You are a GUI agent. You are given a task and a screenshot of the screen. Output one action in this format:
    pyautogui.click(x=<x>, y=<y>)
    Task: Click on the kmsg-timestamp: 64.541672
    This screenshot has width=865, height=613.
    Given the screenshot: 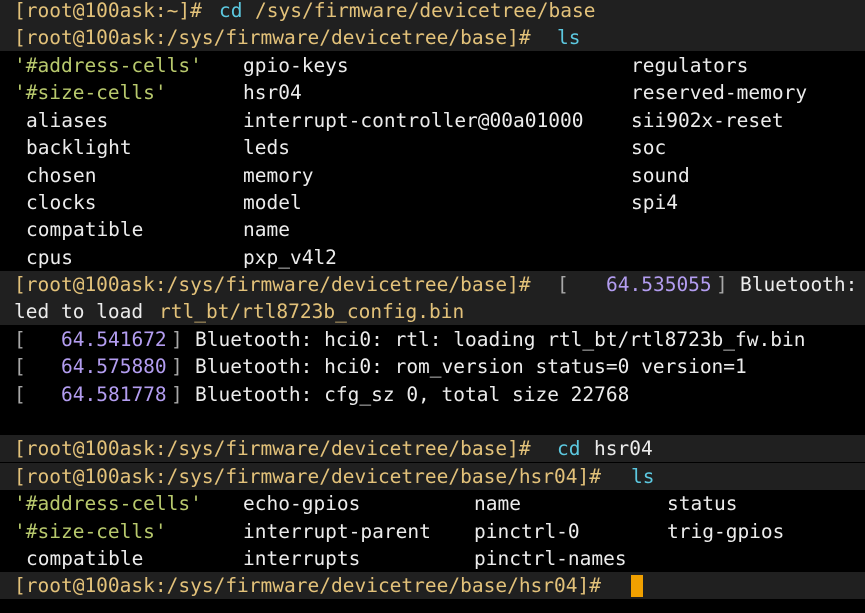 What is the action you would take?
    pyautogui.click(x=114, y=339)
    